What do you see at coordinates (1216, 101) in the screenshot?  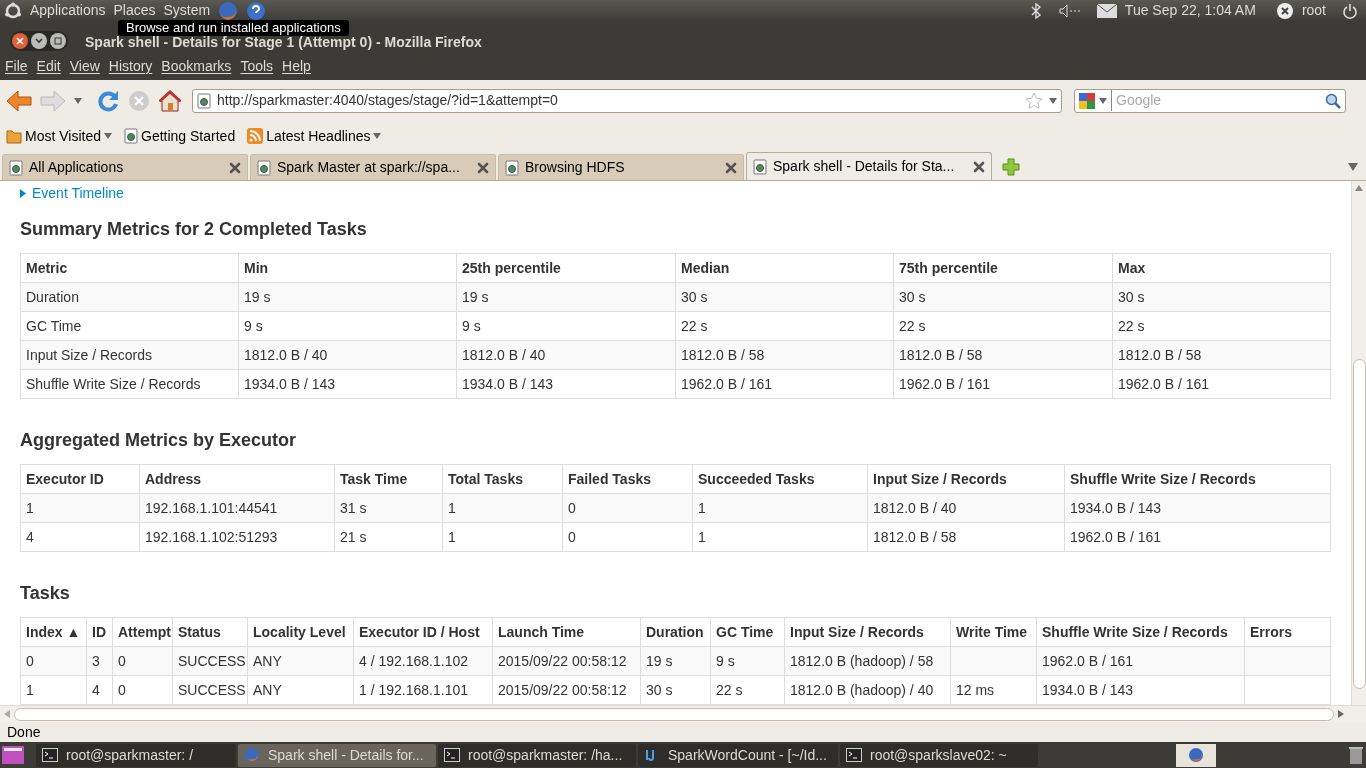 I see `search-input: Google` at bounding box center [1216, 101].